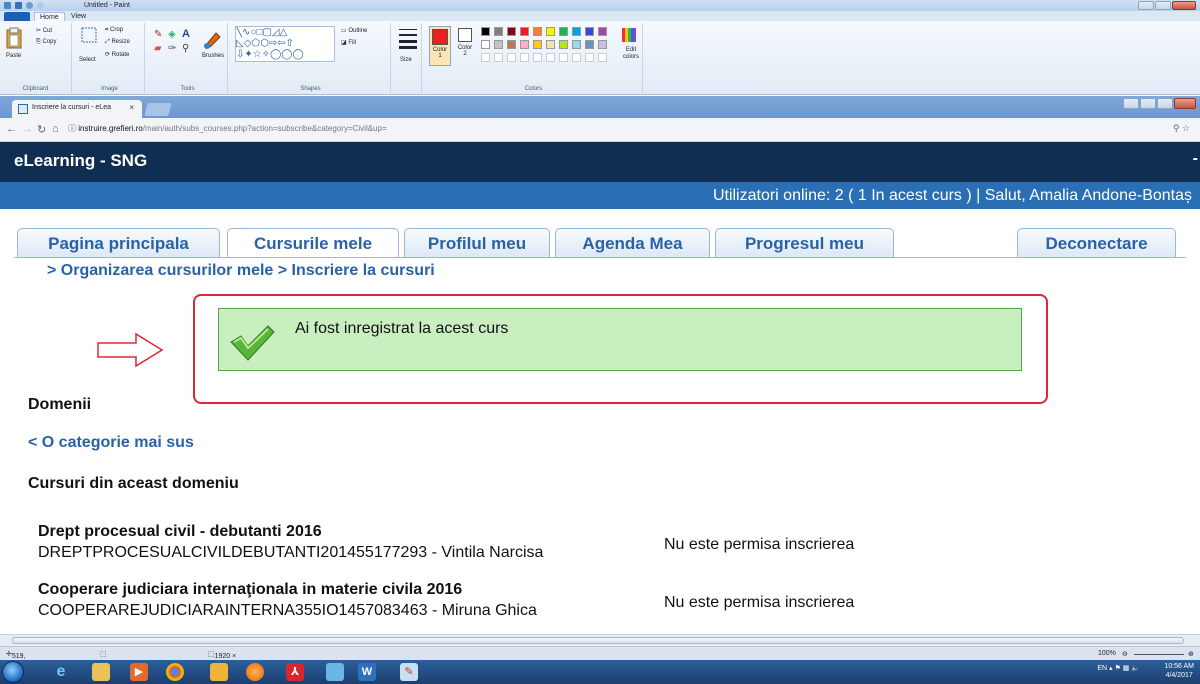 Image resolution: width=1200 pixels, height=684 pixels. What do you see at coordinates (1102, 668) in the screenshot?
I see `language-indicator: EN` at bounding box center [1102, 668].